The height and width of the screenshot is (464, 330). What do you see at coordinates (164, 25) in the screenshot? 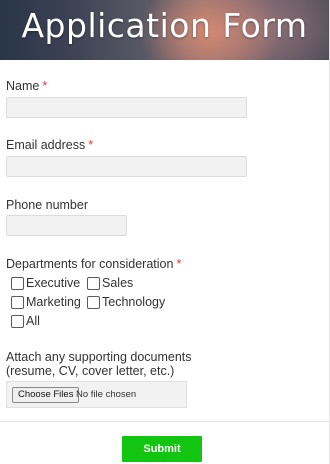
I see `form-title: Application Form` at bounding box center [164, 25].